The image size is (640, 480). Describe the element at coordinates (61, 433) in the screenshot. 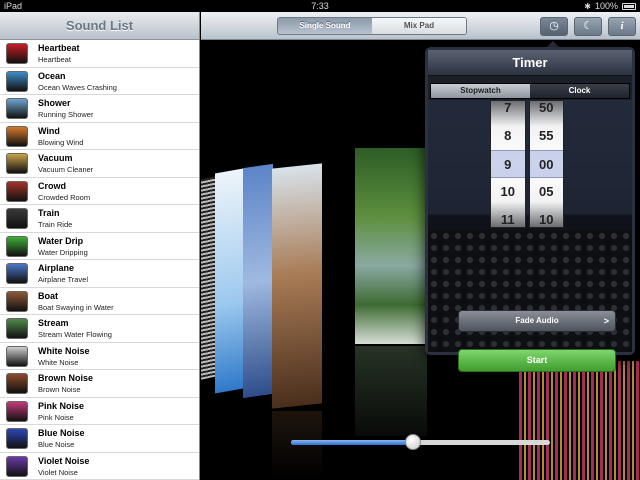

I see `sound-name: Blue Noise` at that location.